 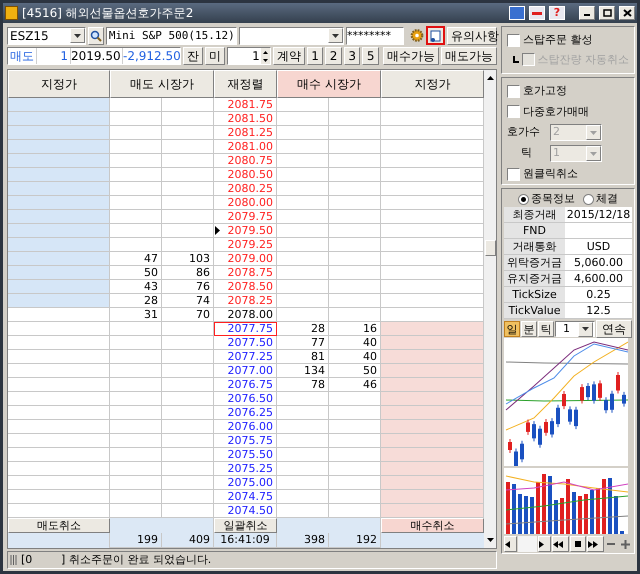 I want to click on price-cell: 2078.50, so click(x=245, y=287).